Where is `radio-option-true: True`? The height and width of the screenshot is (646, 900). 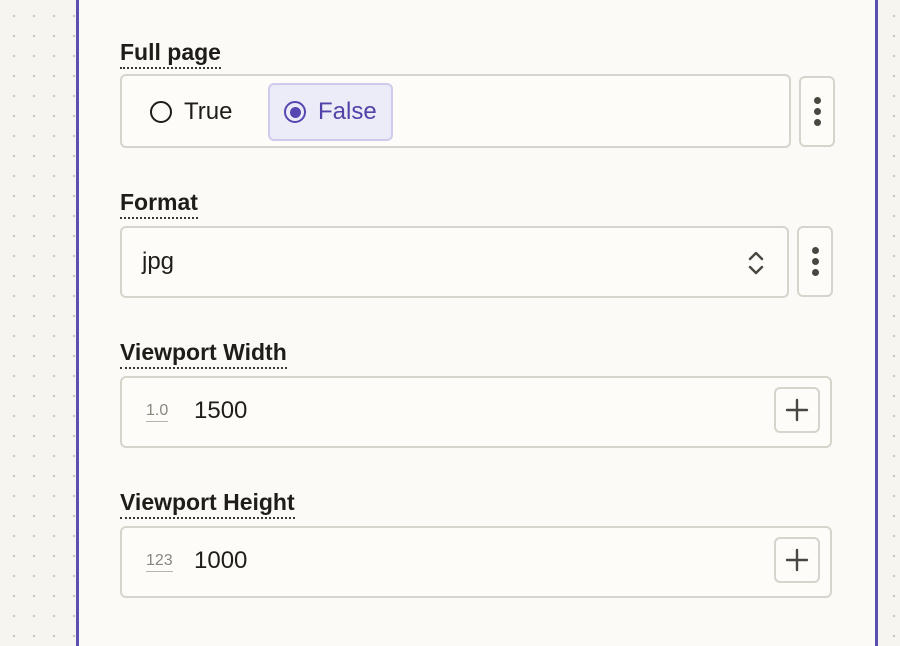 radio-option-true: True is located at coordinates (191, 112).